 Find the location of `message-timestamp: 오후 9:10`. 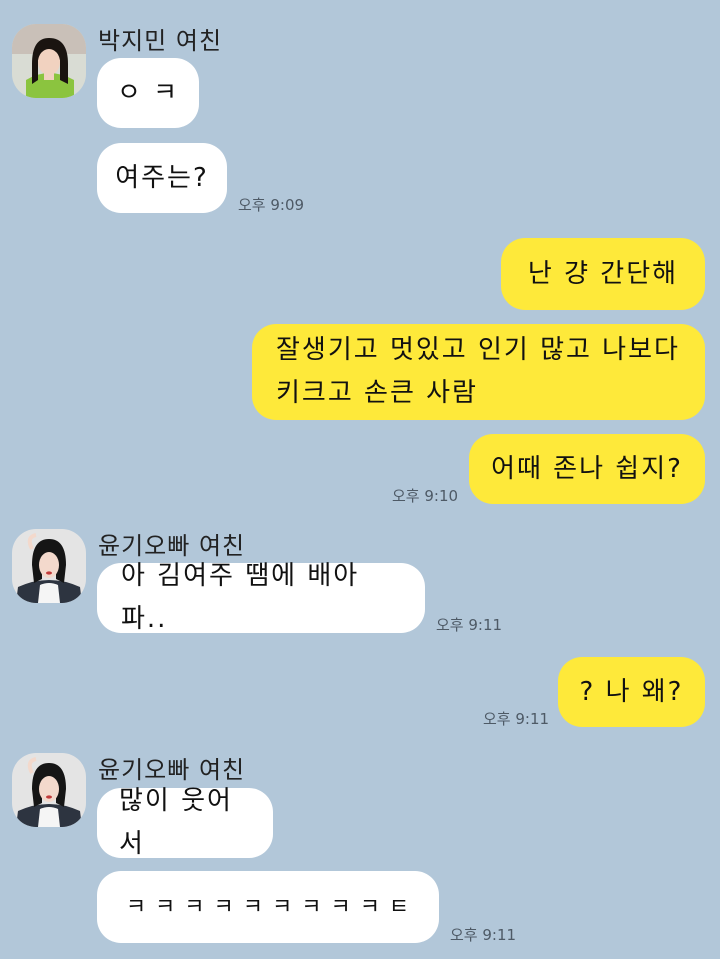

message-timestamp: 오후 9:10 is located at coordinates (425, 496).